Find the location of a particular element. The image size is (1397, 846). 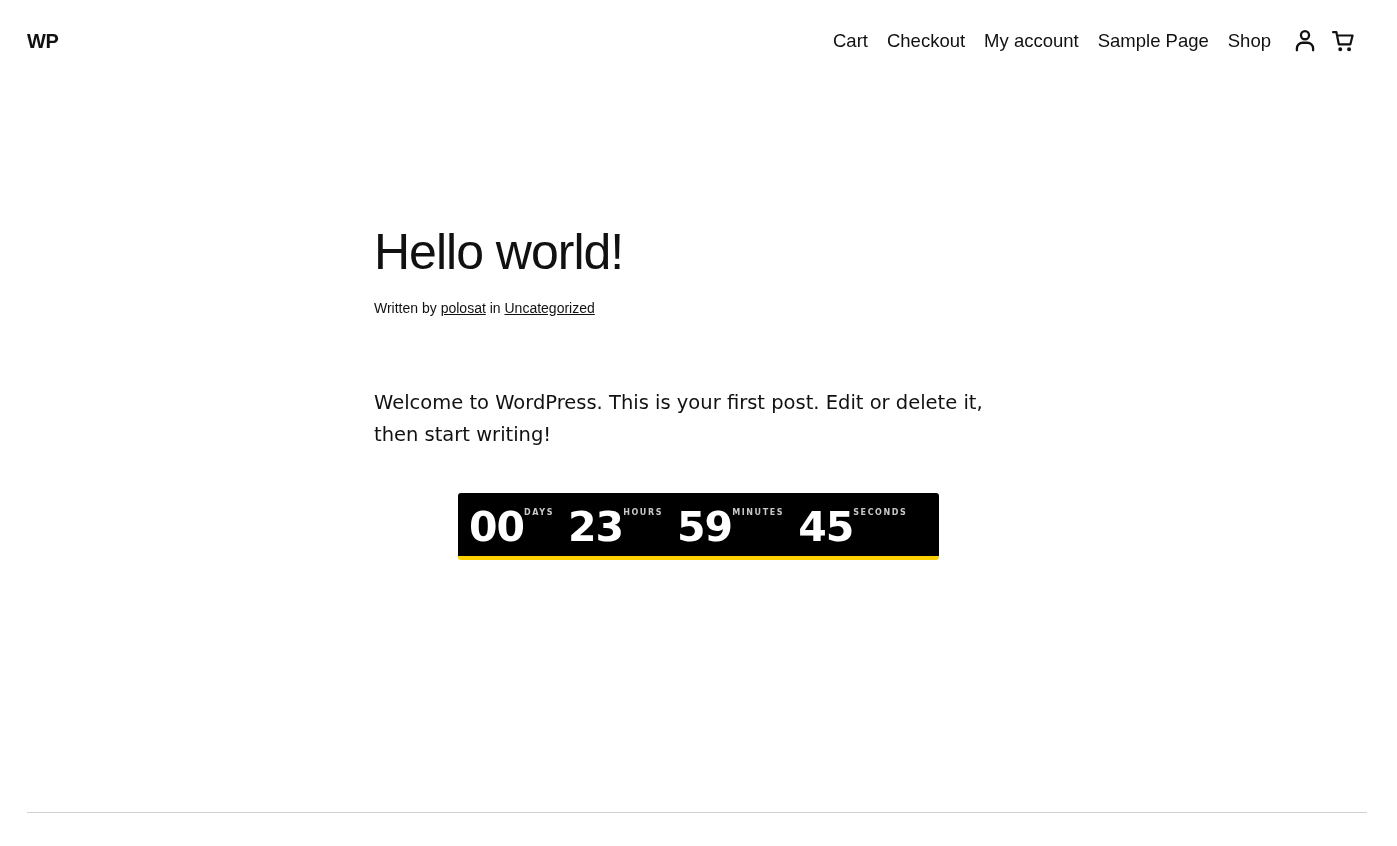

nav-link: Checkout is located at coordinates (926, 41).